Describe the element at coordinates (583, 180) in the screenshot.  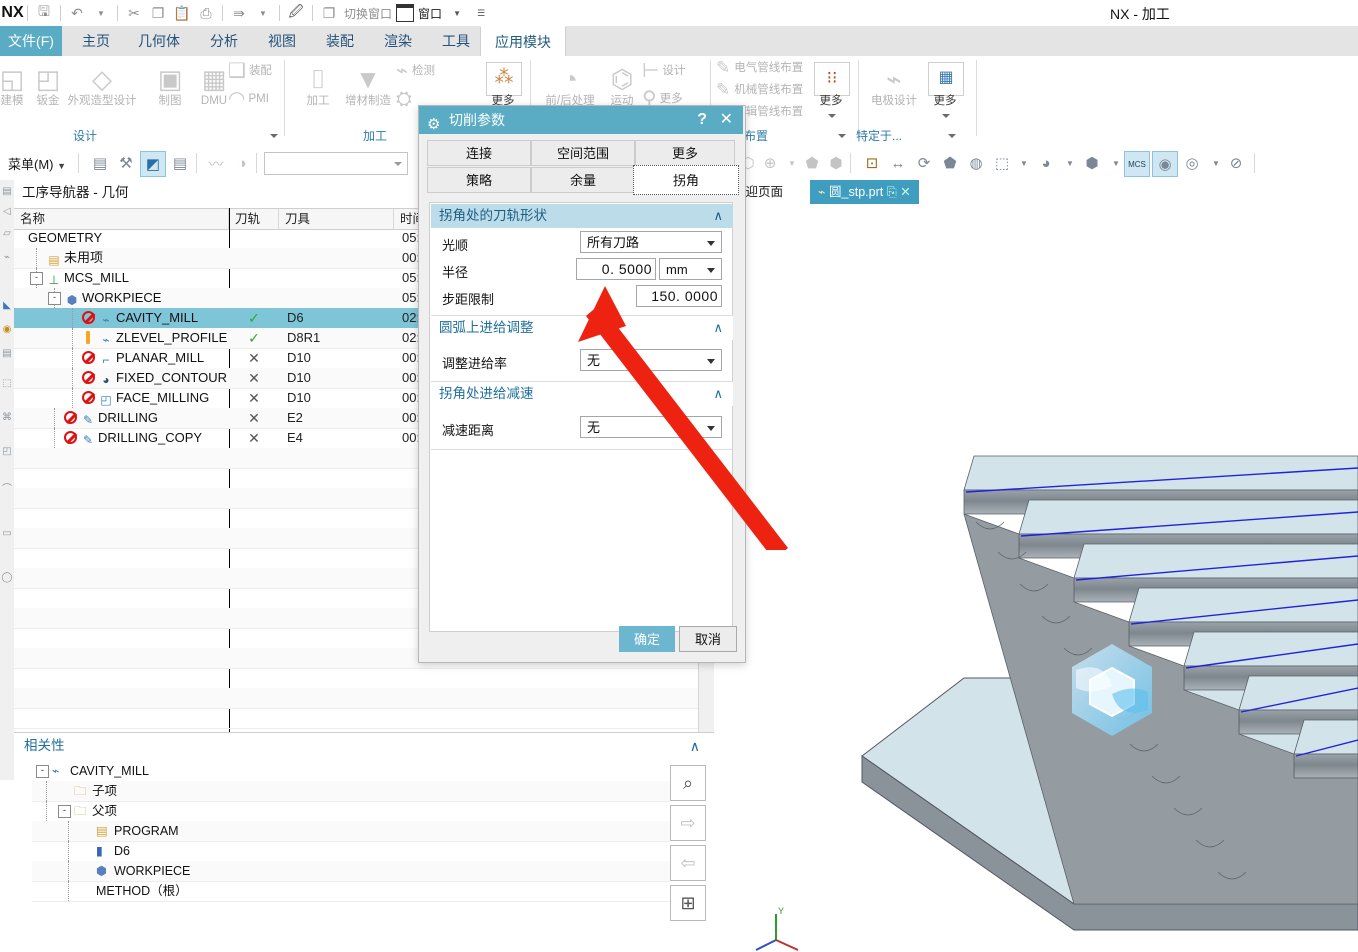
I see `dialog-tab-stock: 余量` at that location.